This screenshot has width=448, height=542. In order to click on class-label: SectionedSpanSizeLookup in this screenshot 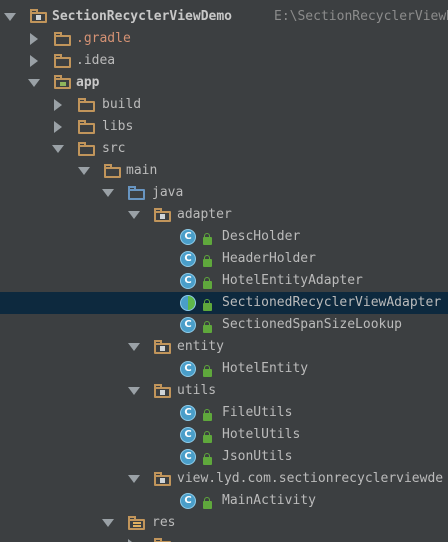, I will do `click(312, 324)`.